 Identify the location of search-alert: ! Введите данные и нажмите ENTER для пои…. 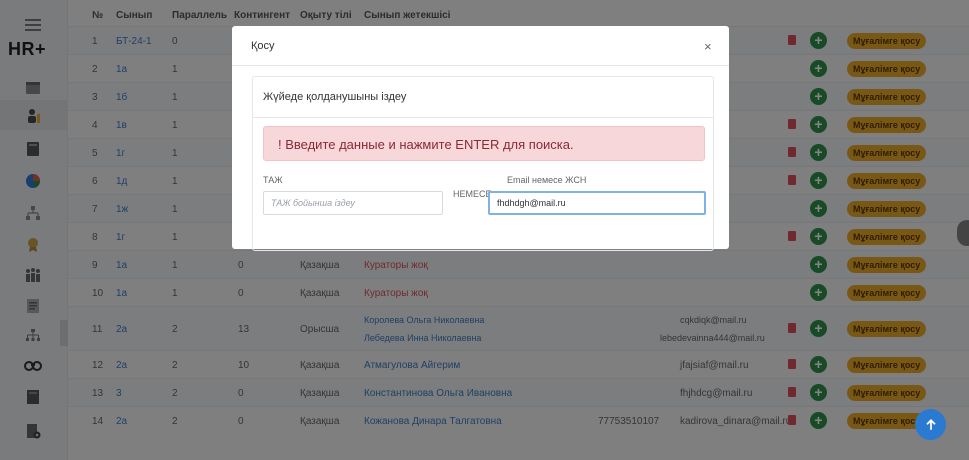
(484, 143).